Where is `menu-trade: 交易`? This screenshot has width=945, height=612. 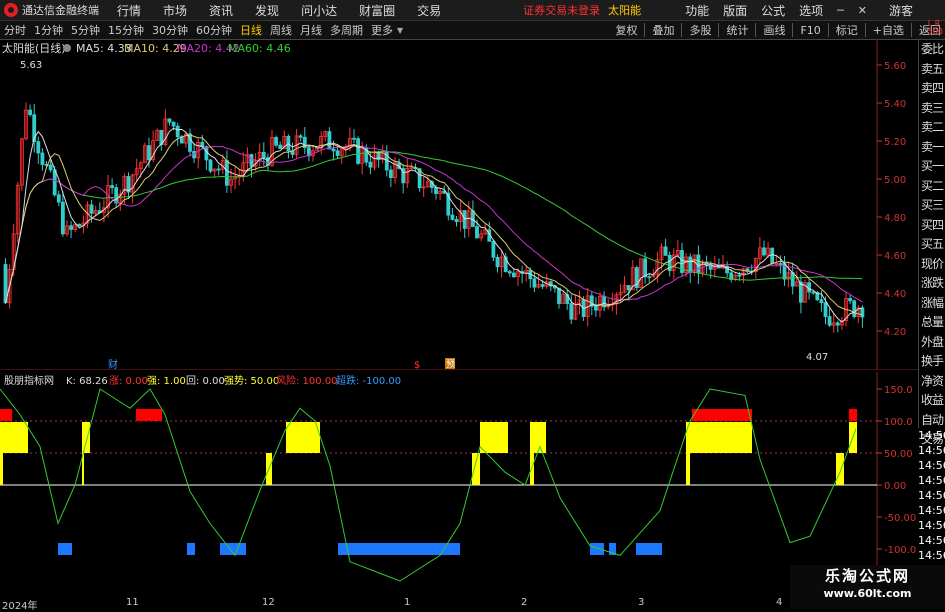
menu-trade: 交易 is located at coordinates (429, 10).